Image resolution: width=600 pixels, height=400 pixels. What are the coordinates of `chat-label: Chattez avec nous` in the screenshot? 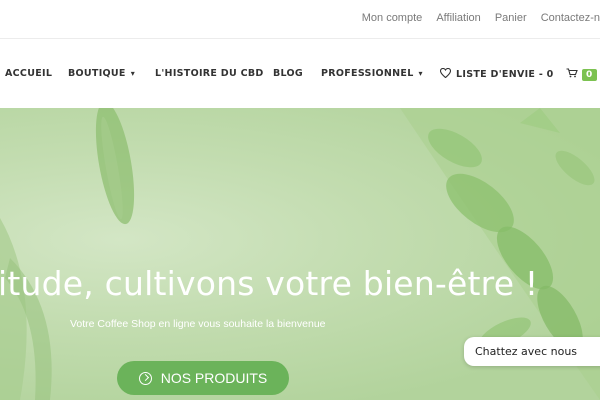 It's located at (526, 351).